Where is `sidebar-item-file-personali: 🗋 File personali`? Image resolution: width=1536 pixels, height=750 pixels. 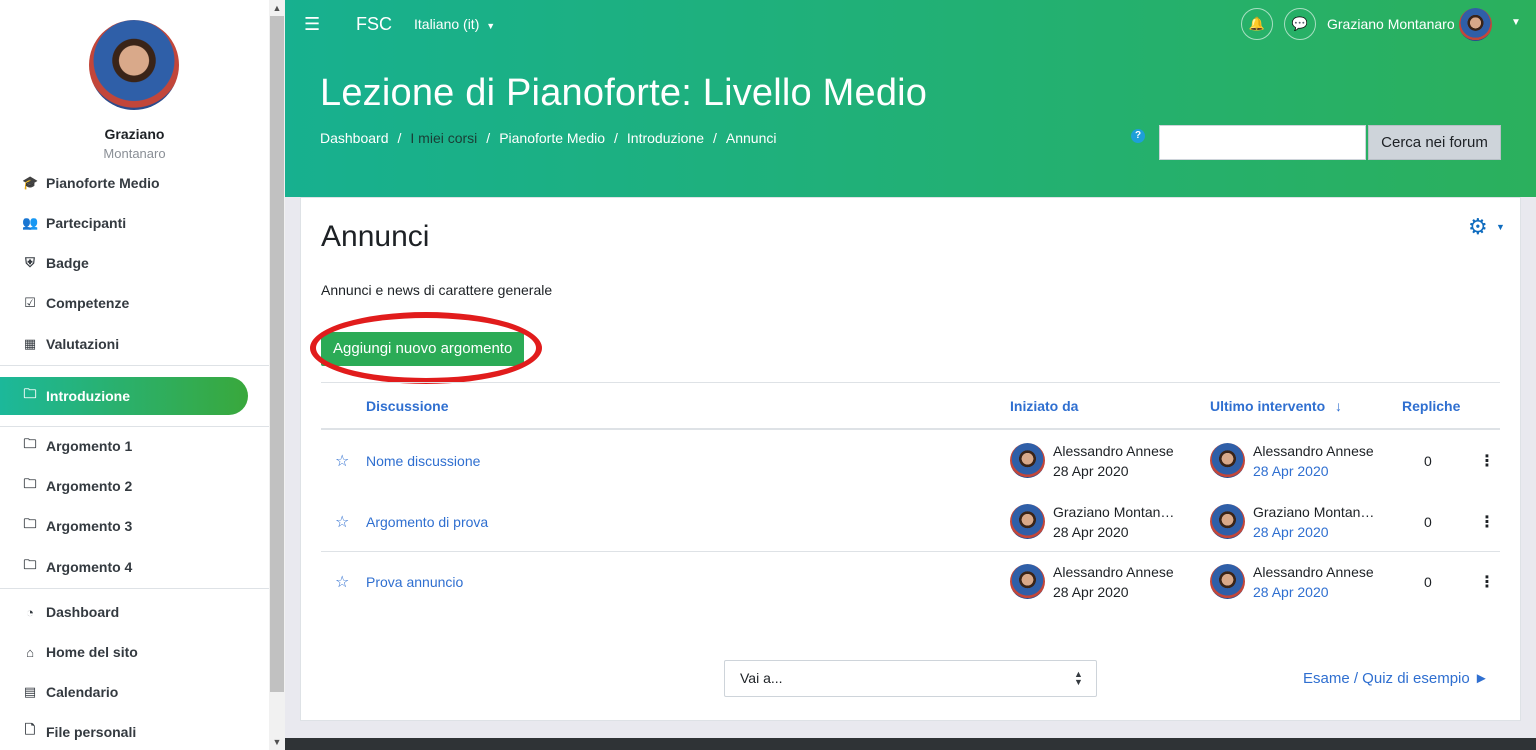
sidebar-item-file-personali: 🗋 File personali is located at coordinates (134, 731).